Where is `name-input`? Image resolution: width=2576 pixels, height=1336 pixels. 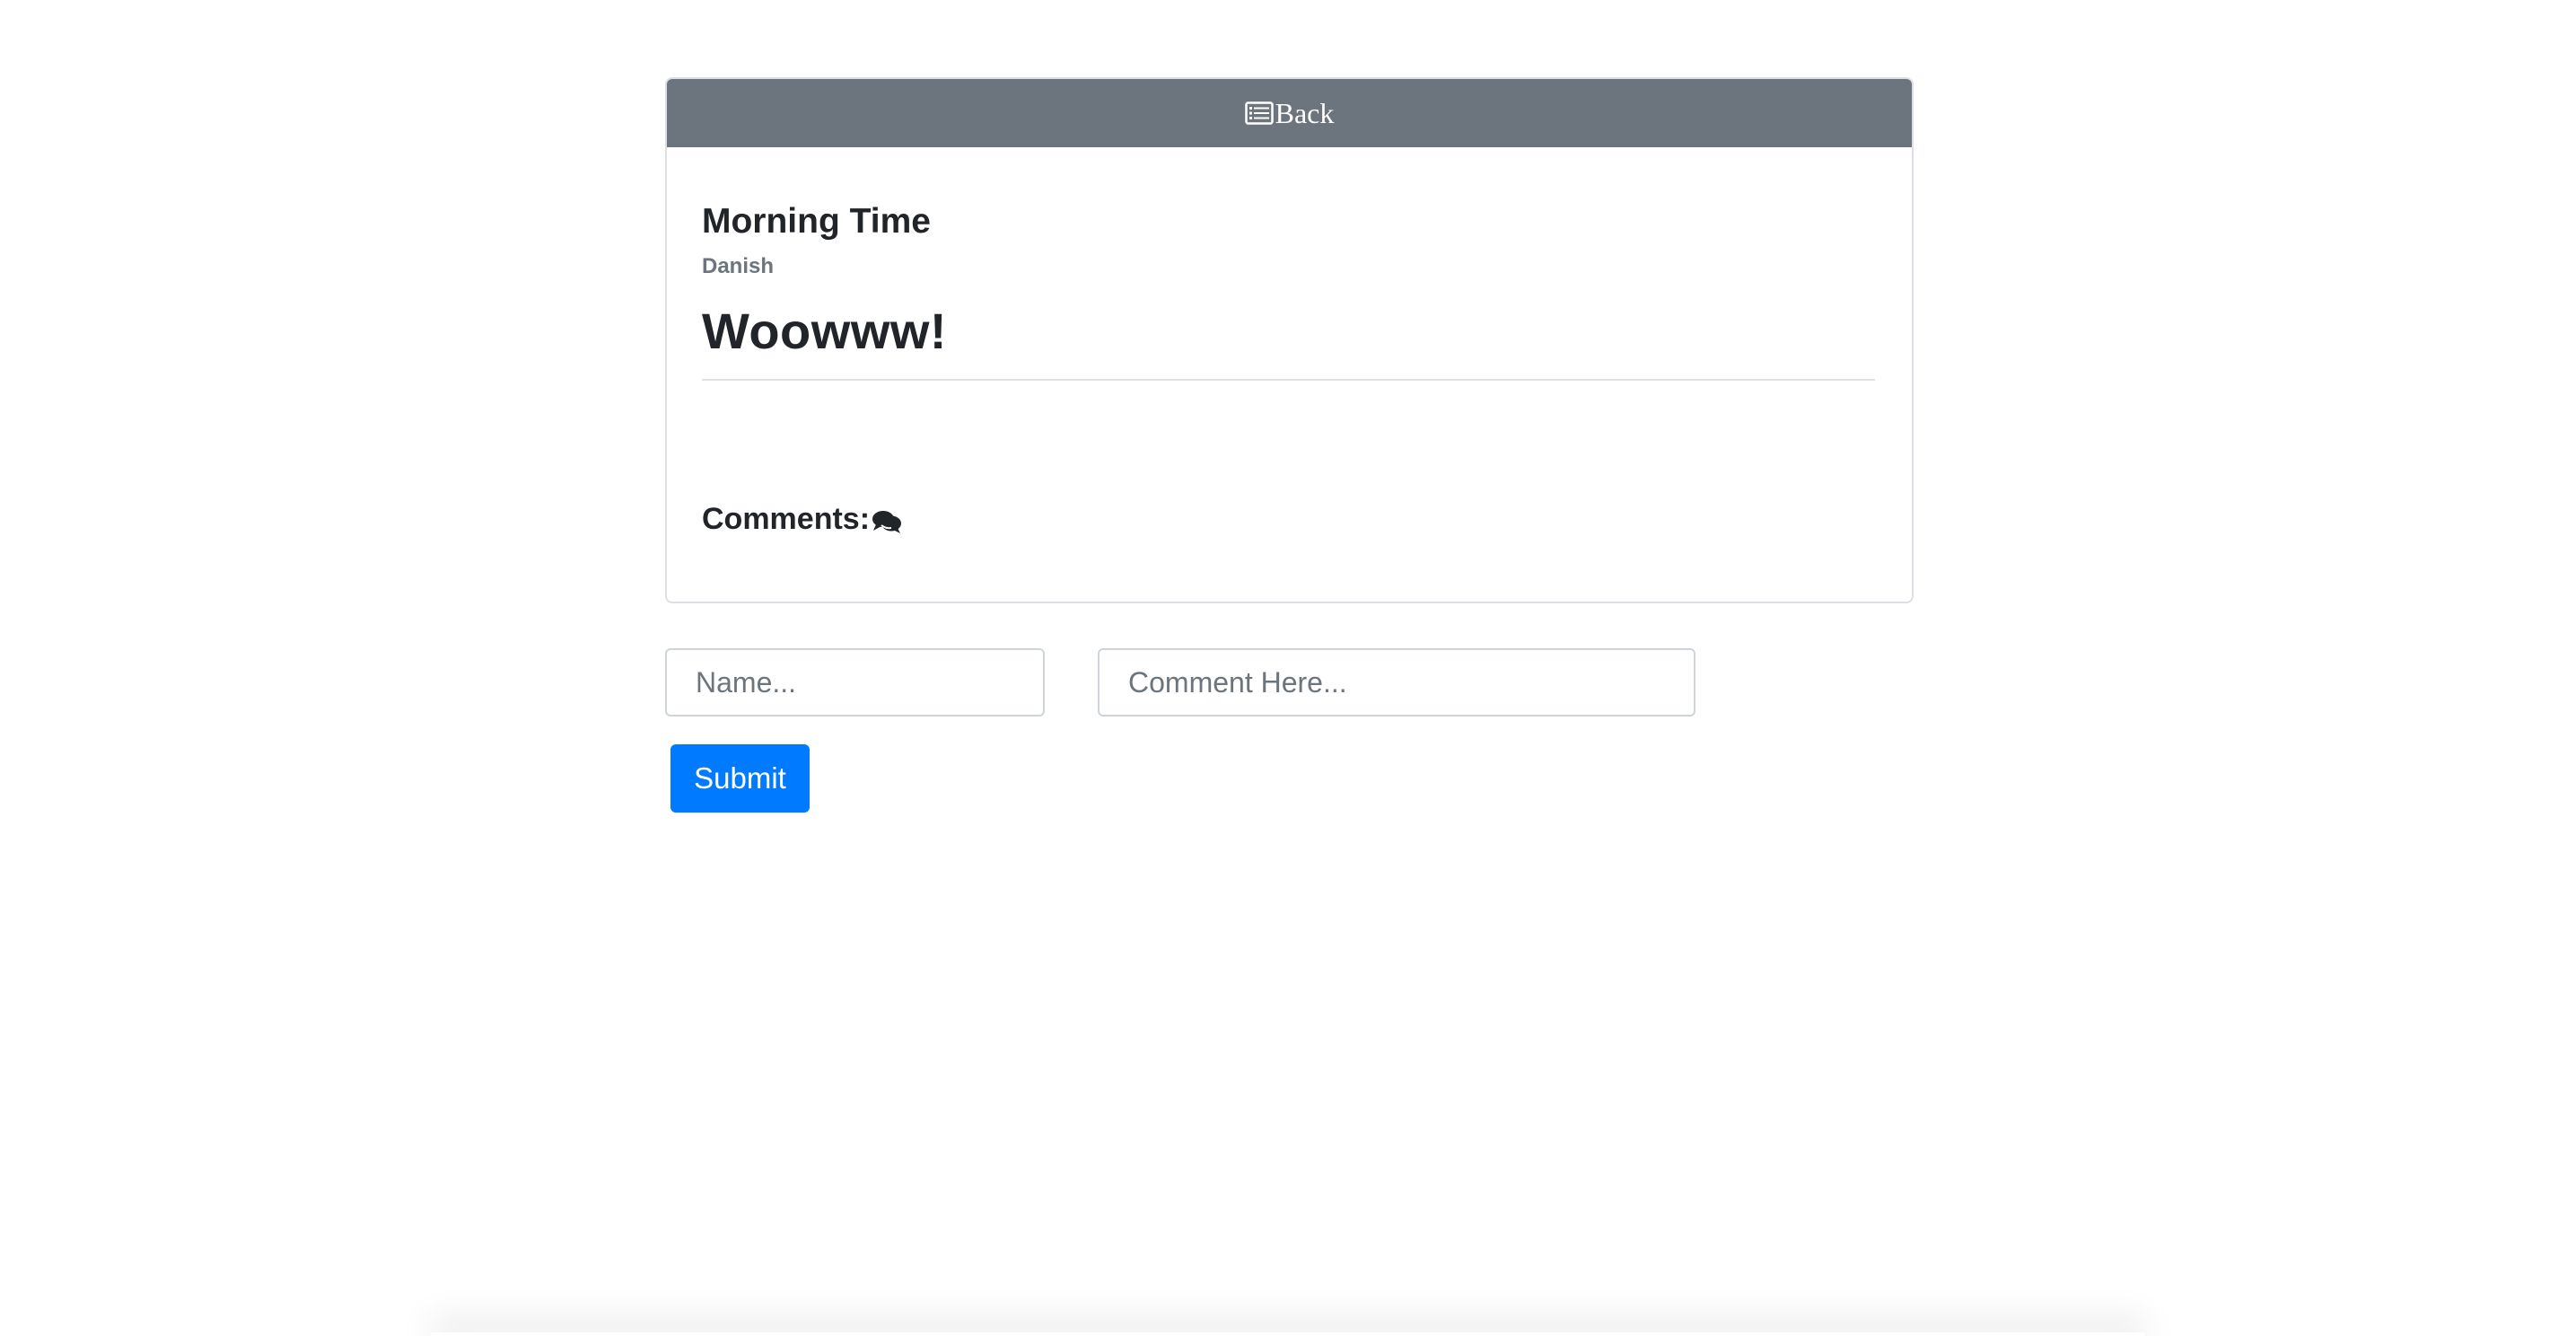 name-input is located at coordinates (855, 682).